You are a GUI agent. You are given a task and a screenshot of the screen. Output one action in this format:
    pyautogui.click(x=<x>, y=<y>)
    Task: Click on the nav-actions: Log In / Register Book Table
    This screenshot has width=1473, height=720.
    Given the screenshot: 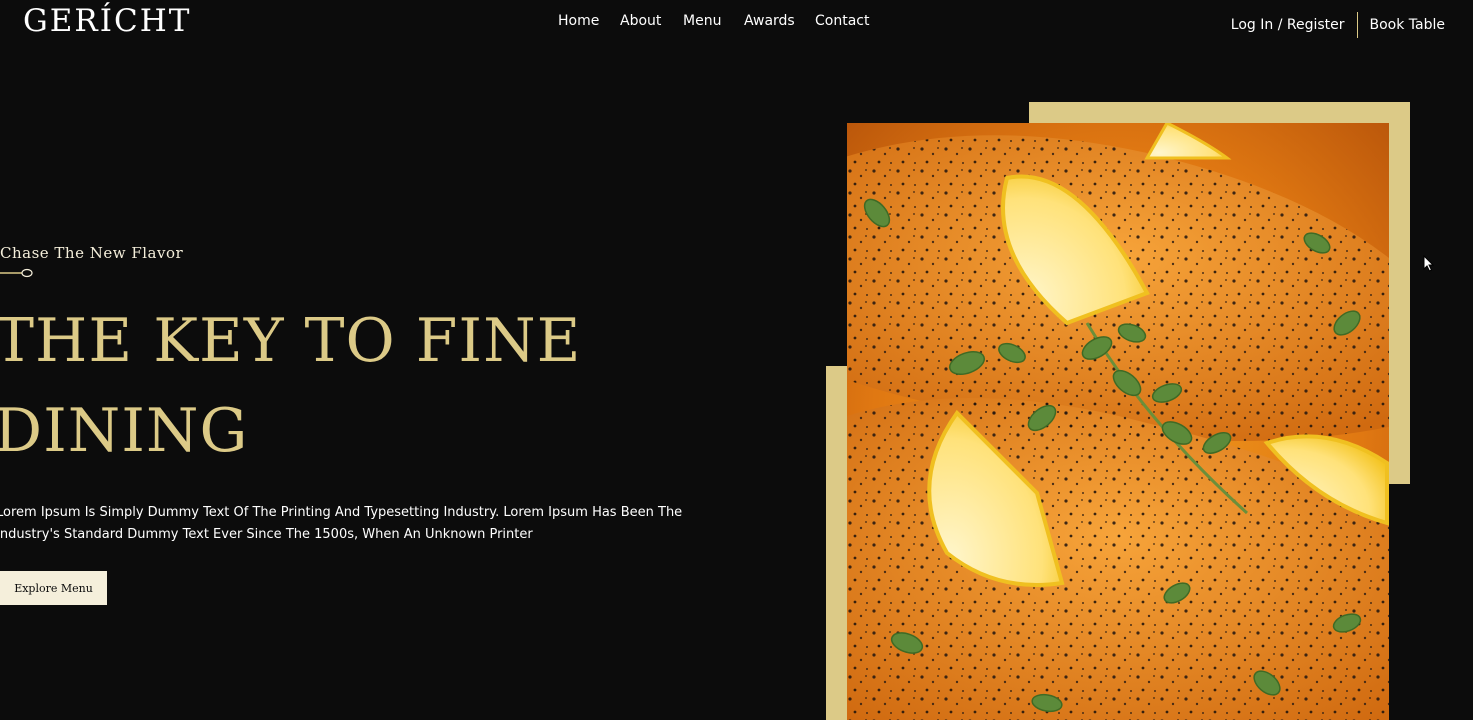 What is the action you would take?
    pyautogui.click(x=1338, y=25)
    